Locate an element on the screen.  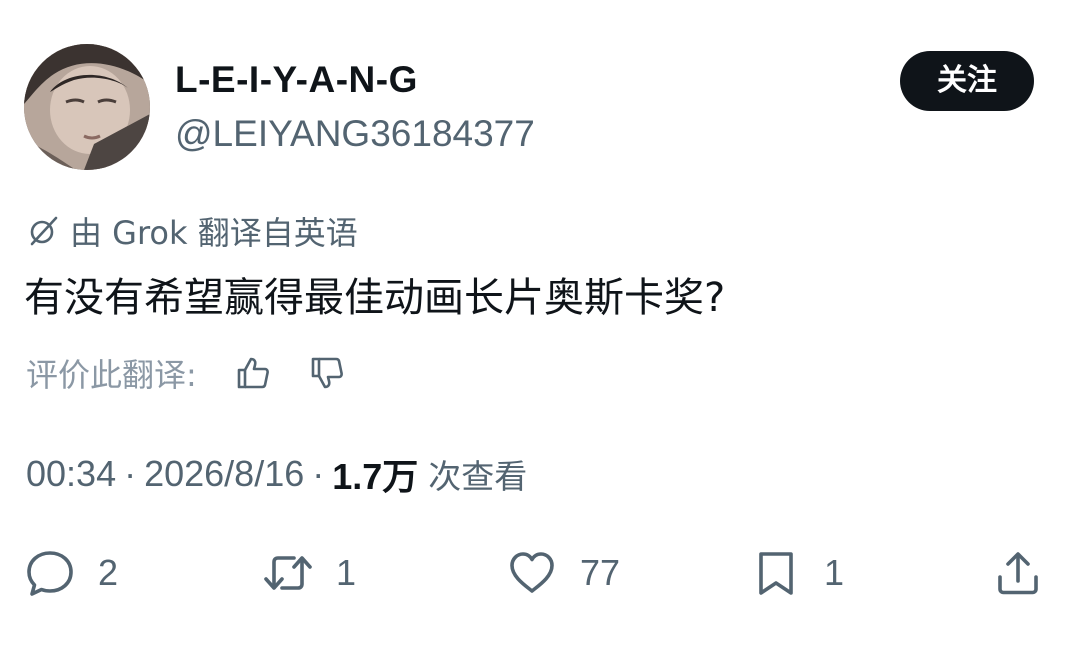
thumbs-up-icon is located at coordinates (253, 373).